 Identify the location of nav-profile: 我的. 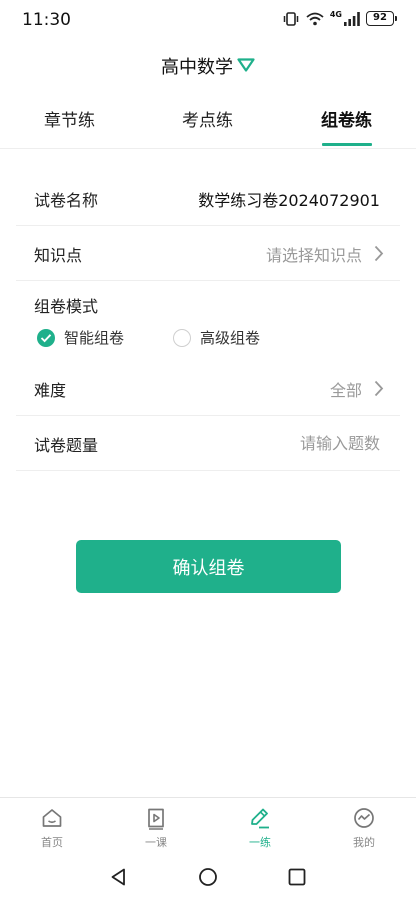
(364, 828).